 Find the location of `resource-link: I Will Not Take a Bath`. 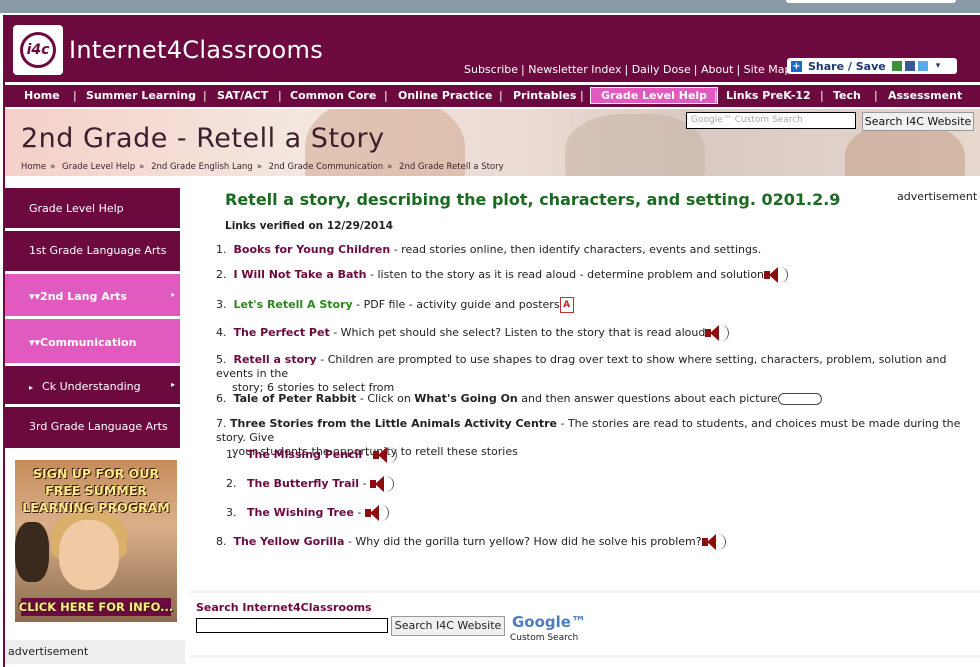

resource-link: I Will Not Take a Bath is located at coordinates (300, 274).